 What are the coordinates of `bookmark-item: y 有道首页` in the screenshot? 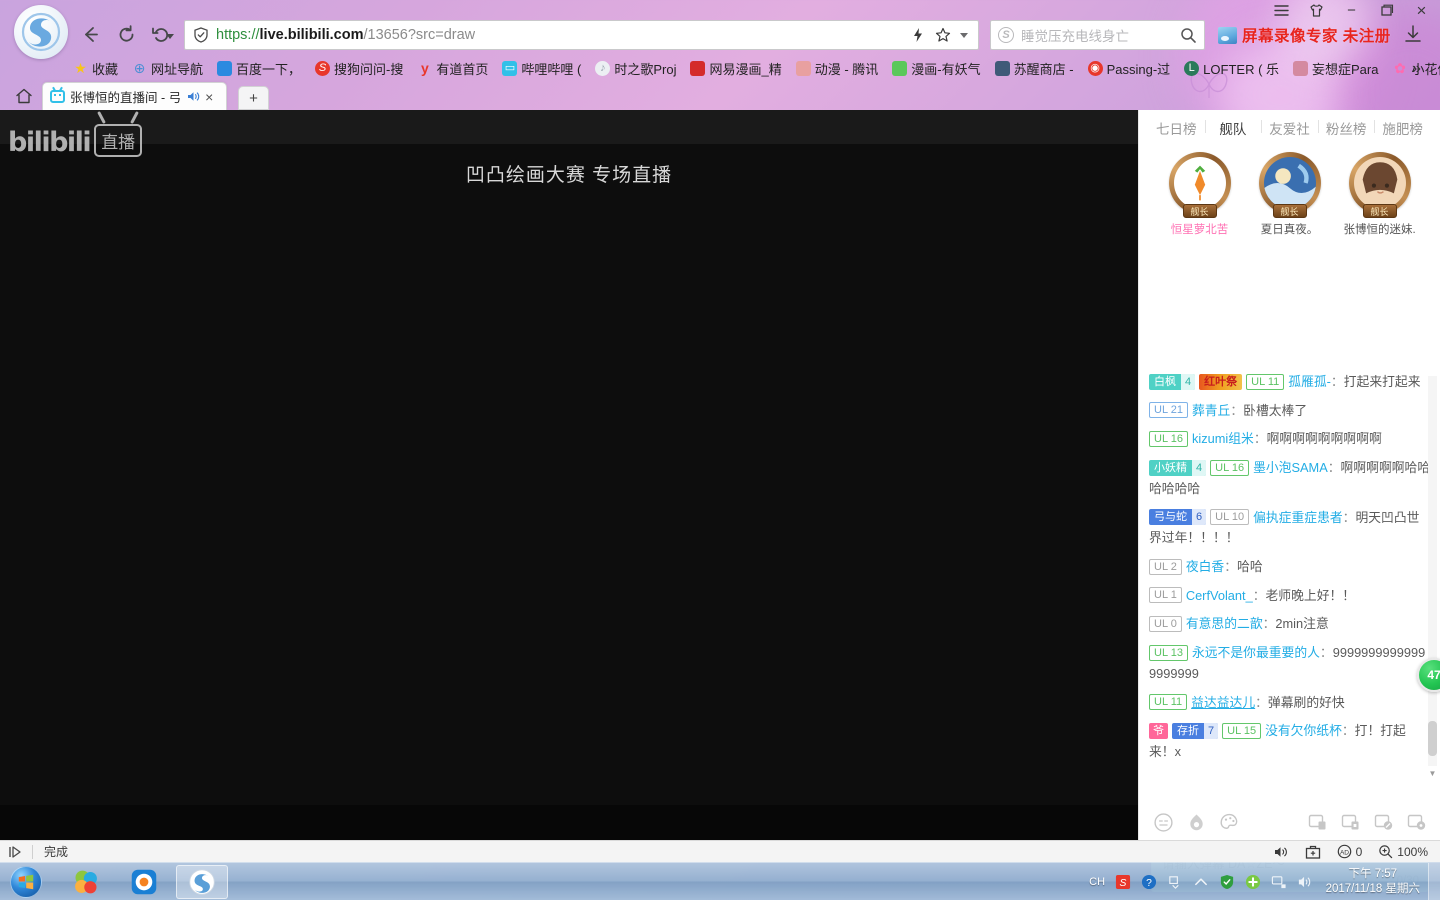 It's located at (452, 68).